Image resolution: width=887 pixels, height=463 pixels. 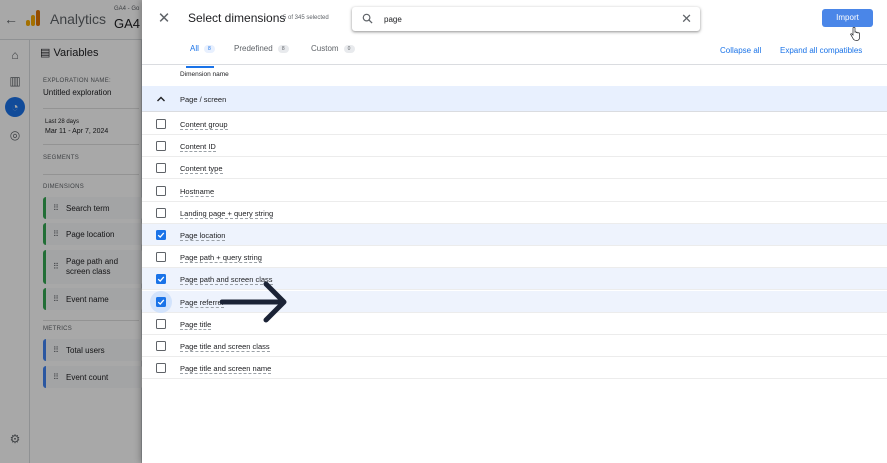 I want to click on arrow-right-icon, so click(x=253, y=302).